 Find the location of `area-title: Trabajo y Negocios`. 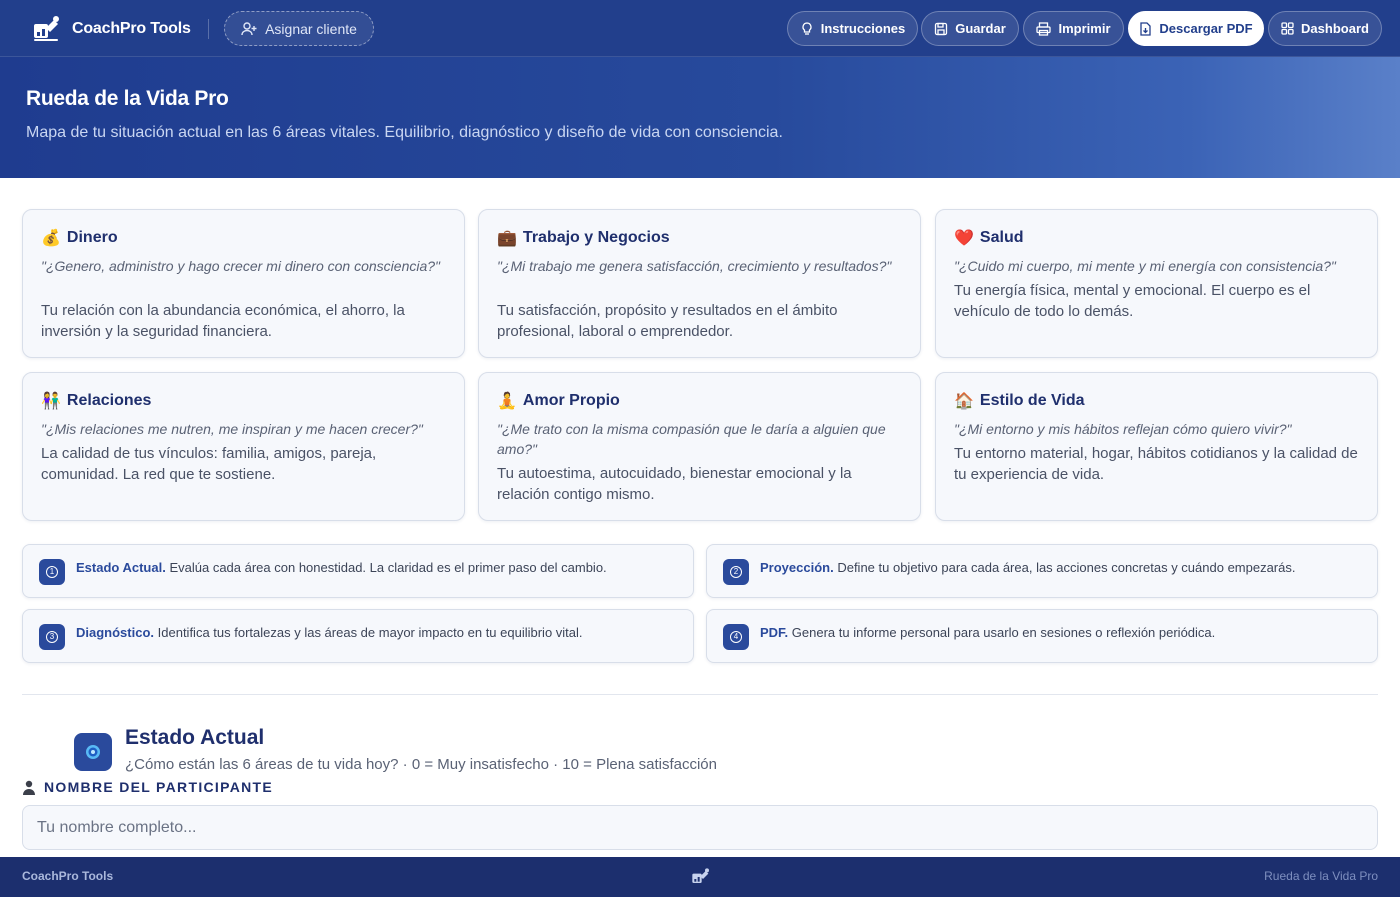

area-title: Trabajo y Negocios is located at coordinates (596, 237).